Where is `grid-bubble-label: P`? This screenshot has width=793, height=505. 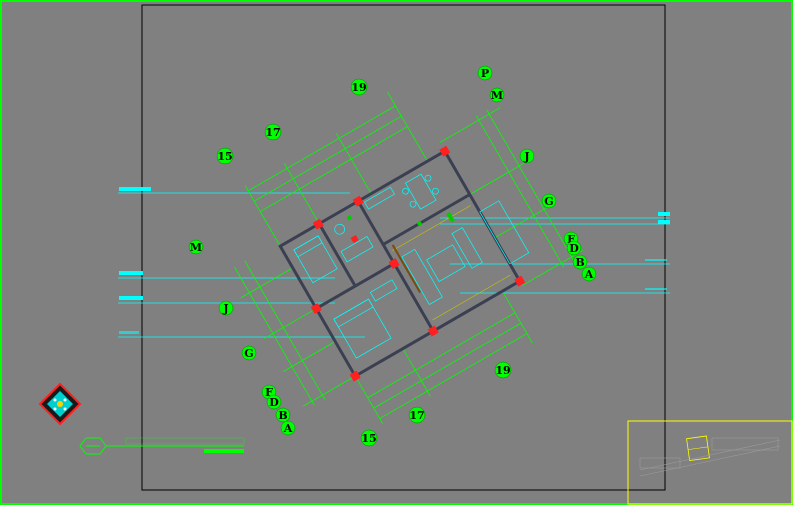 grid-bubble-label: P is located at coordinates (485, 73).